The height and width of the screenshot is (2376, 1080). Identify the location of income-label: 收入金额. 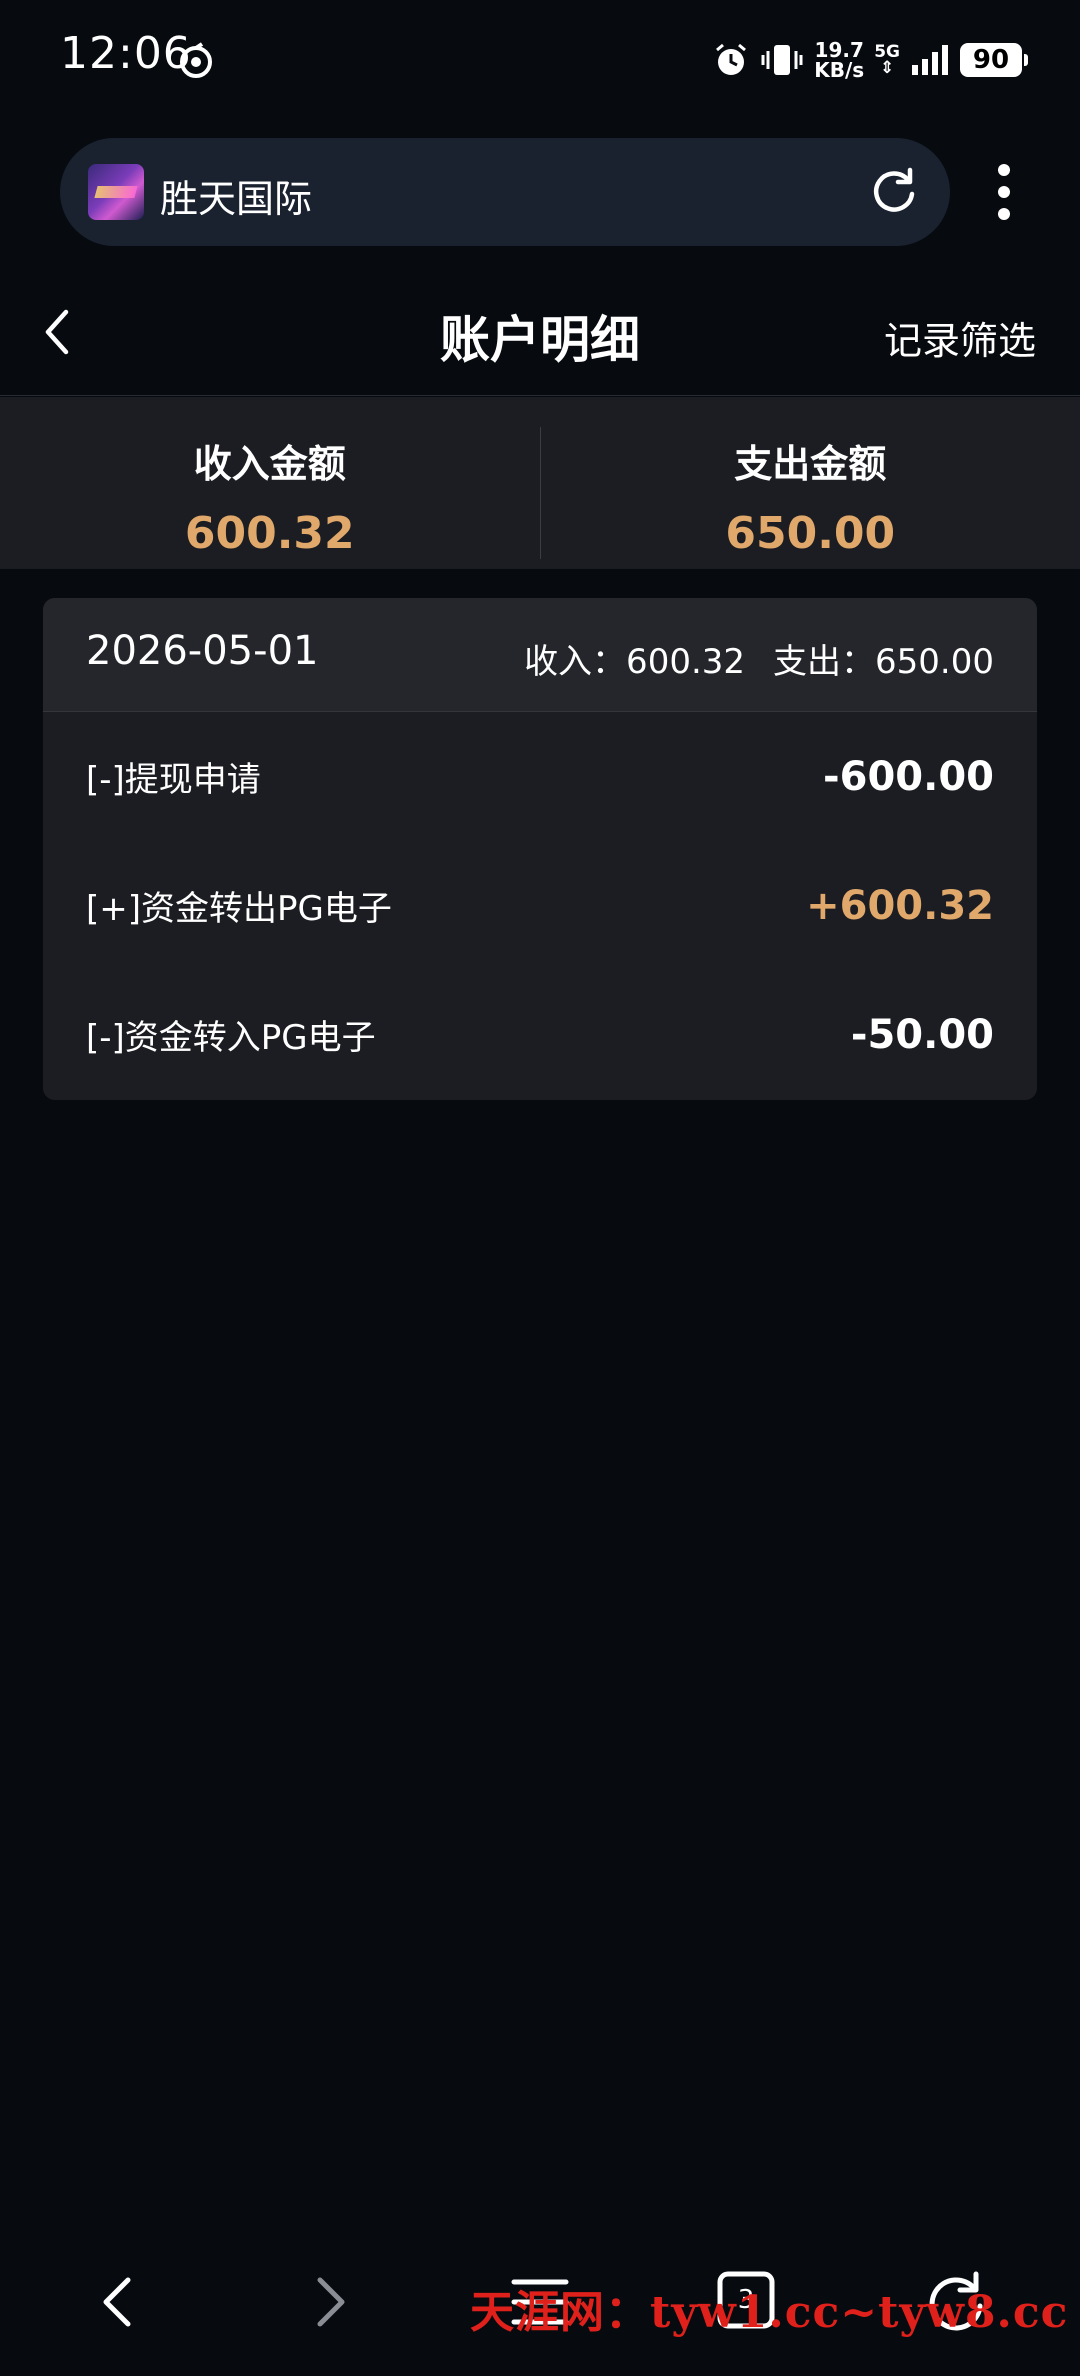
(269, 464).